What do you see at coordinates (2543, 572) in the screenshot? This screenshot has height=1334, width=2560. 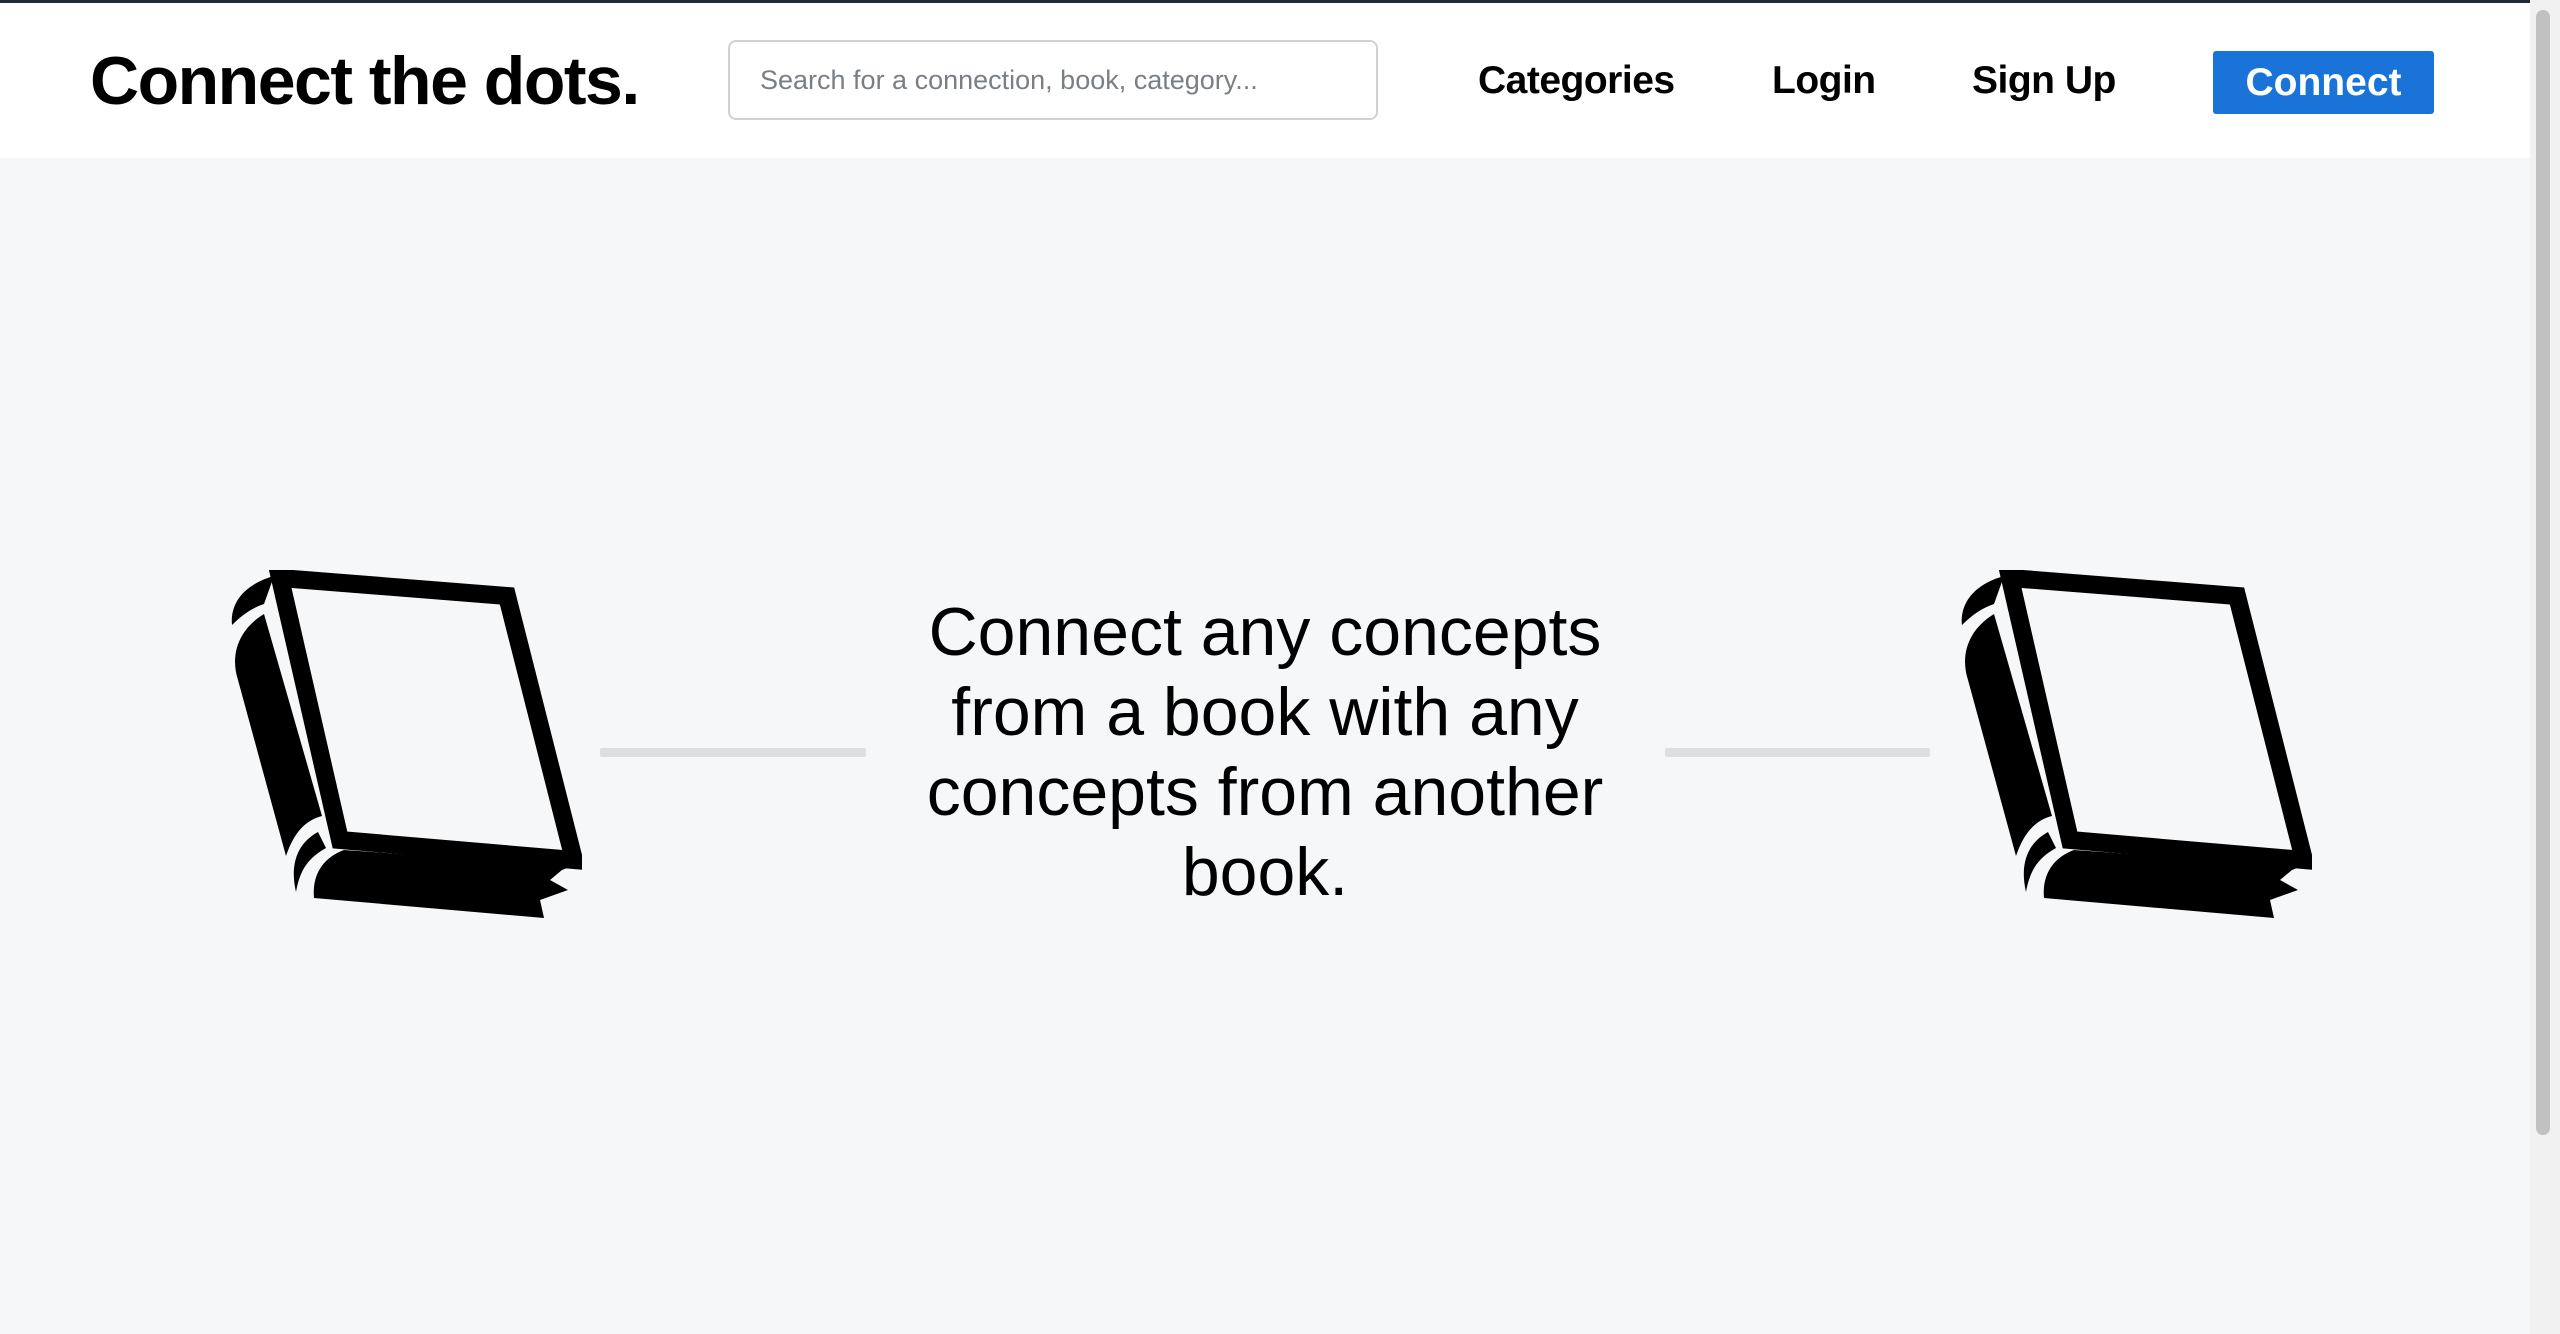 I see `scrollbar-thumb` at bounding box center [2543, 572].